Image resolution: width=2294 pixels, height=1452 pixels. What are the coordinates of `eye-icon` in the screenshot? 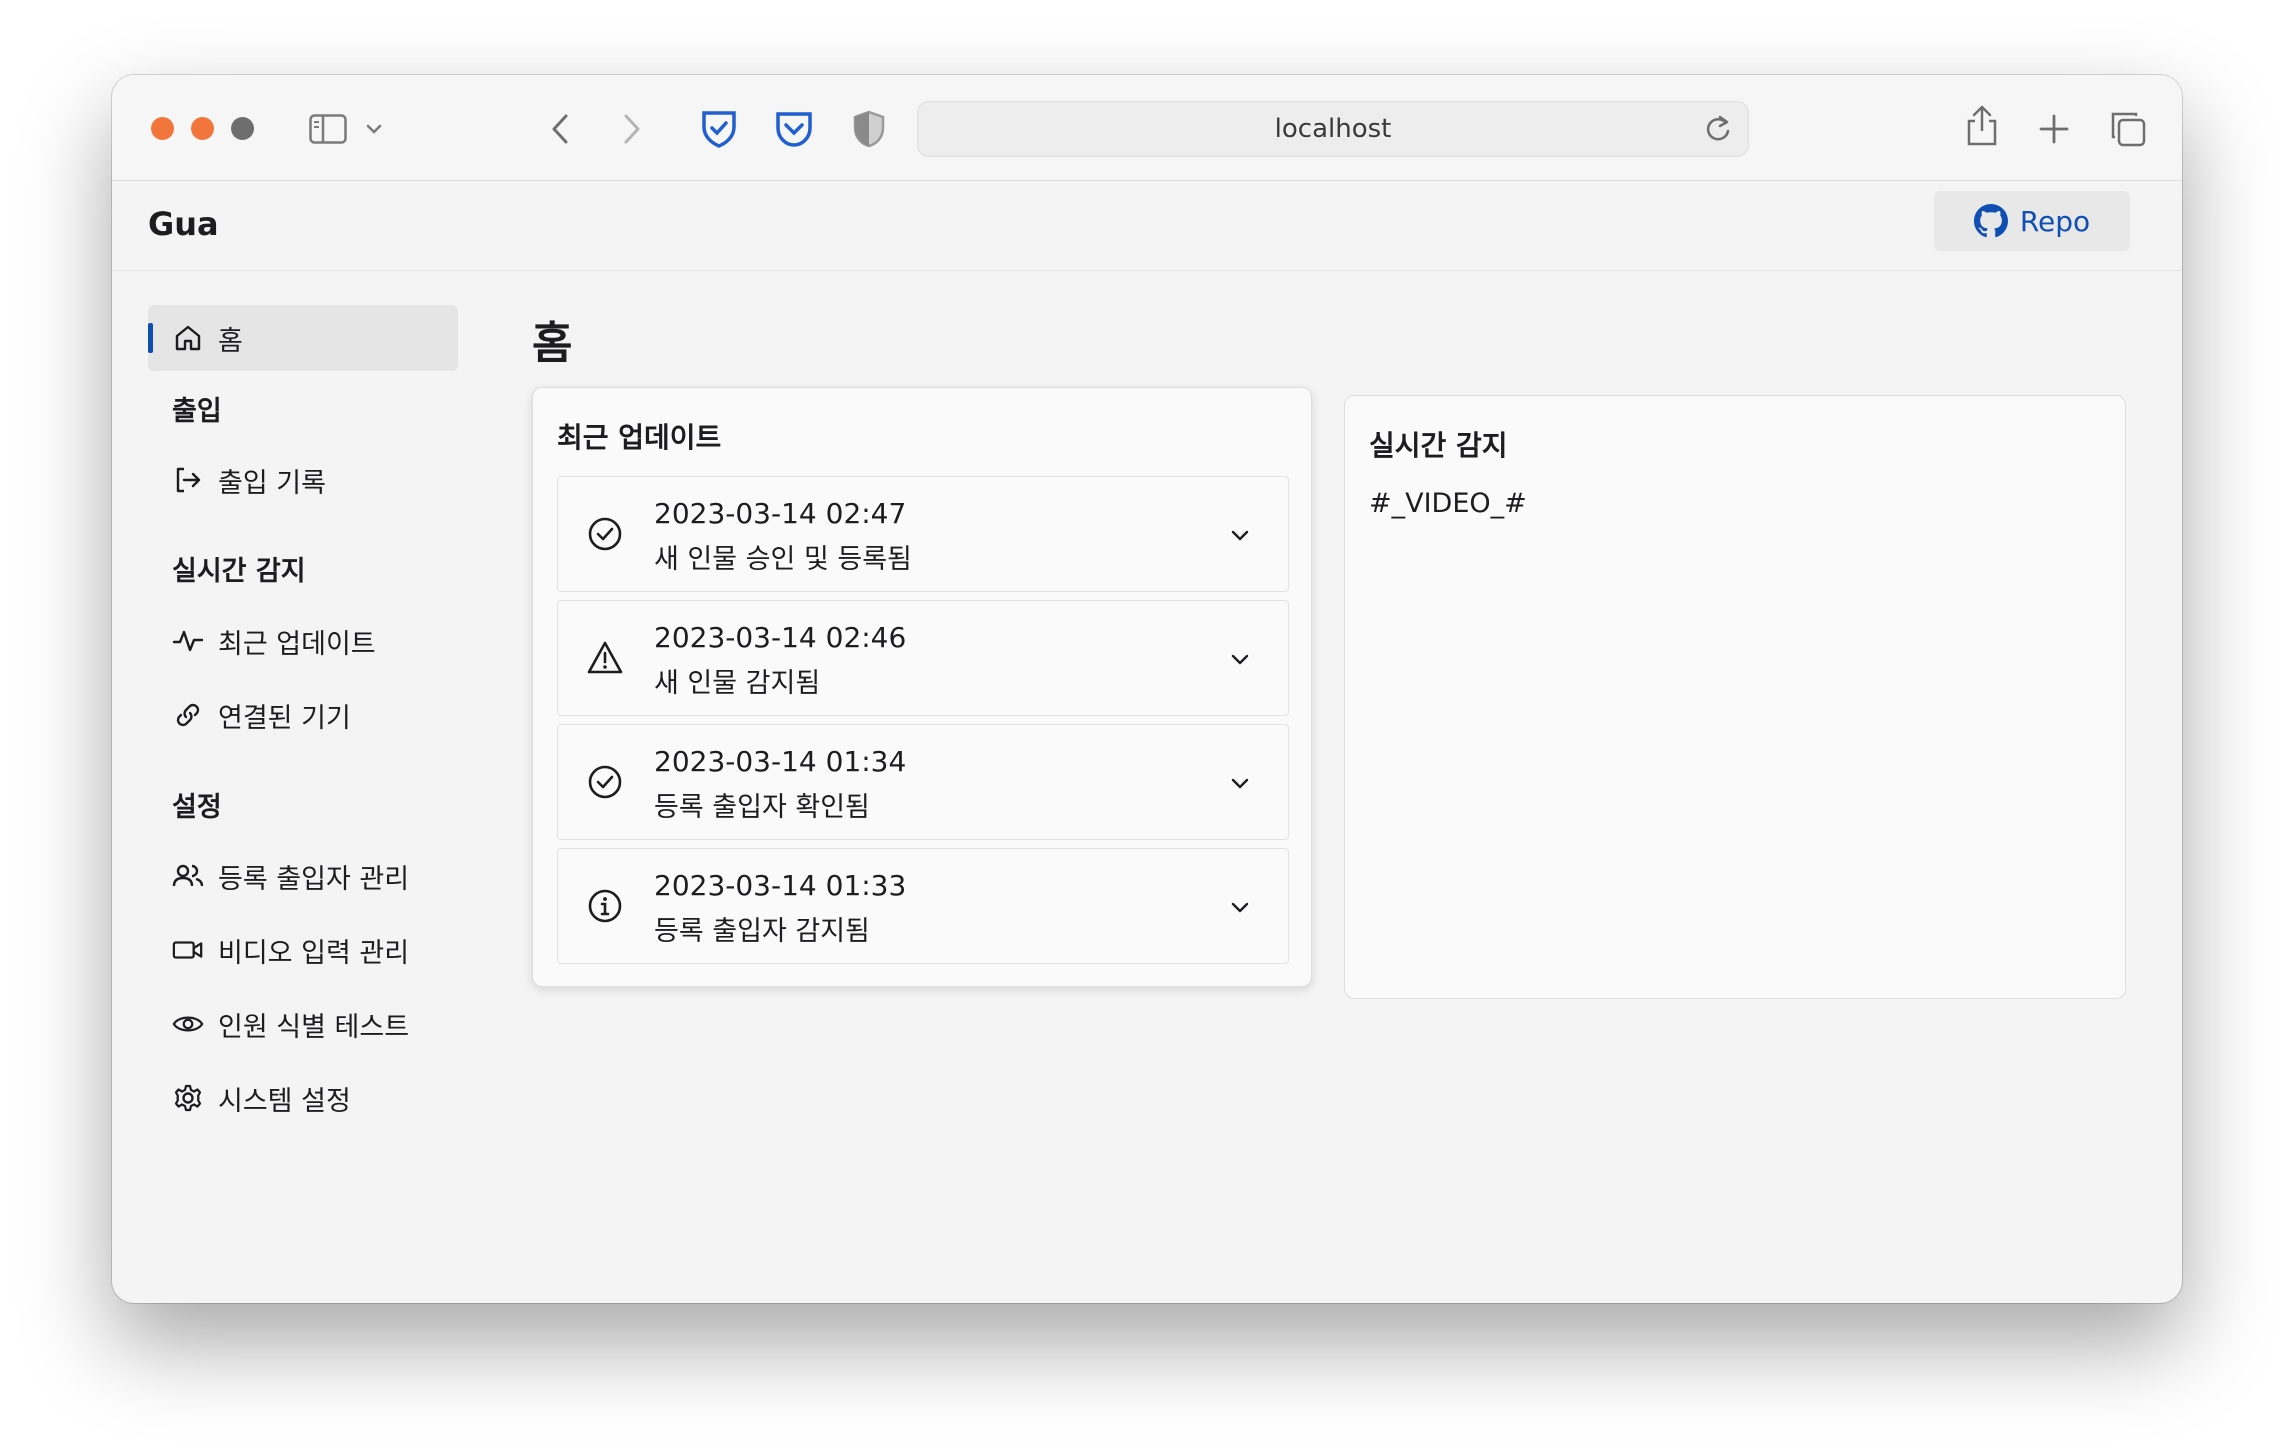 It's located at (188, 1024).